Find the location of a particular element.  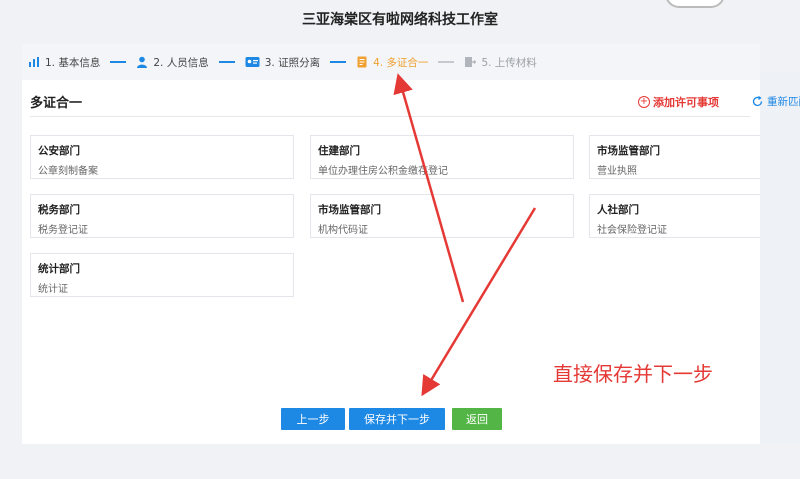

annotation-arrows is located at coordinates (465, 235).